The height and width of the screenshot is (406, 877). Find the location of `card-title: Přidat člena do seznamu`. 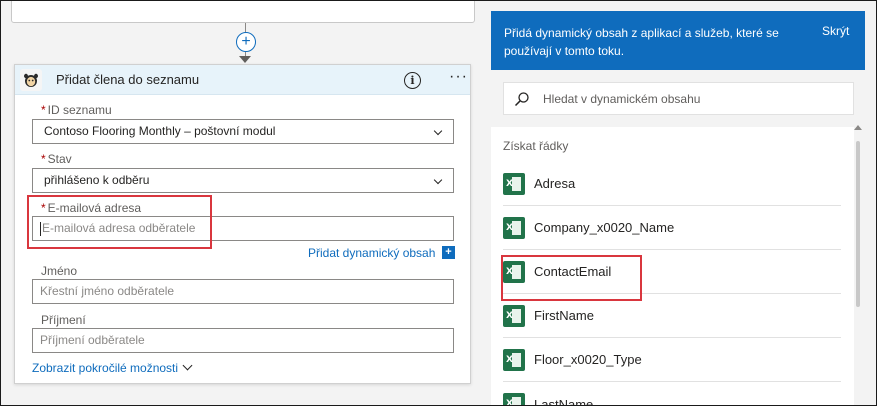

card-title: Přidat člena do seznamu is located at coordinates (128, 79).